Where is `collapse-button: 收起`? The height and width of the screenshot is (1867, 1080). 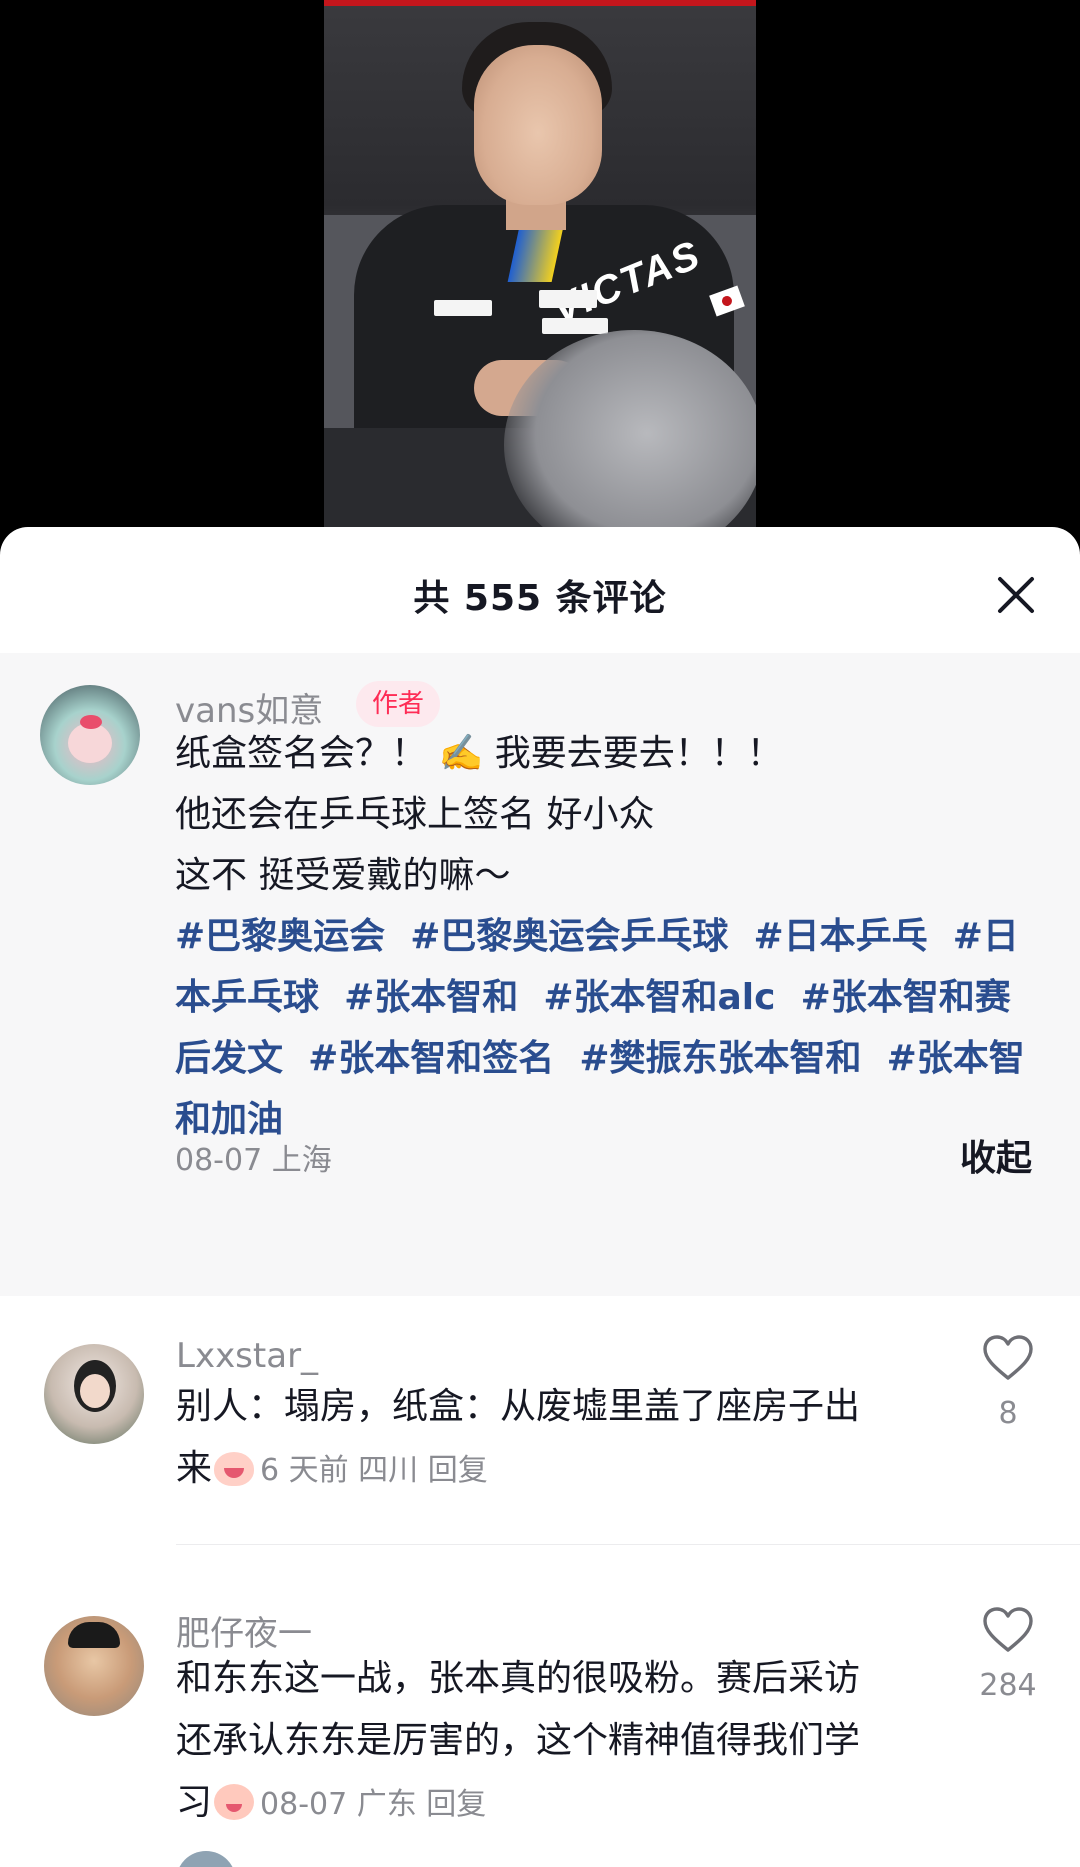
collapse-button: 收起 is located at coordinates (996, 1155).